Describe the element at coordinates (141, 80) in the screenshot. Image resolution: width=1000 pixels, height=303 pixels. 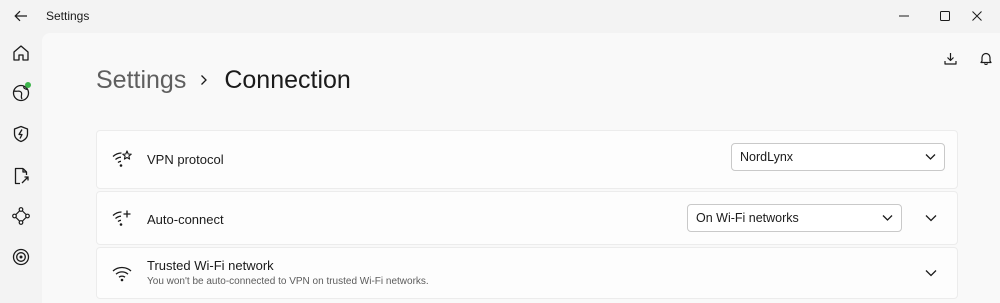
I see `breadcrumb-parent: Settings` at that location.